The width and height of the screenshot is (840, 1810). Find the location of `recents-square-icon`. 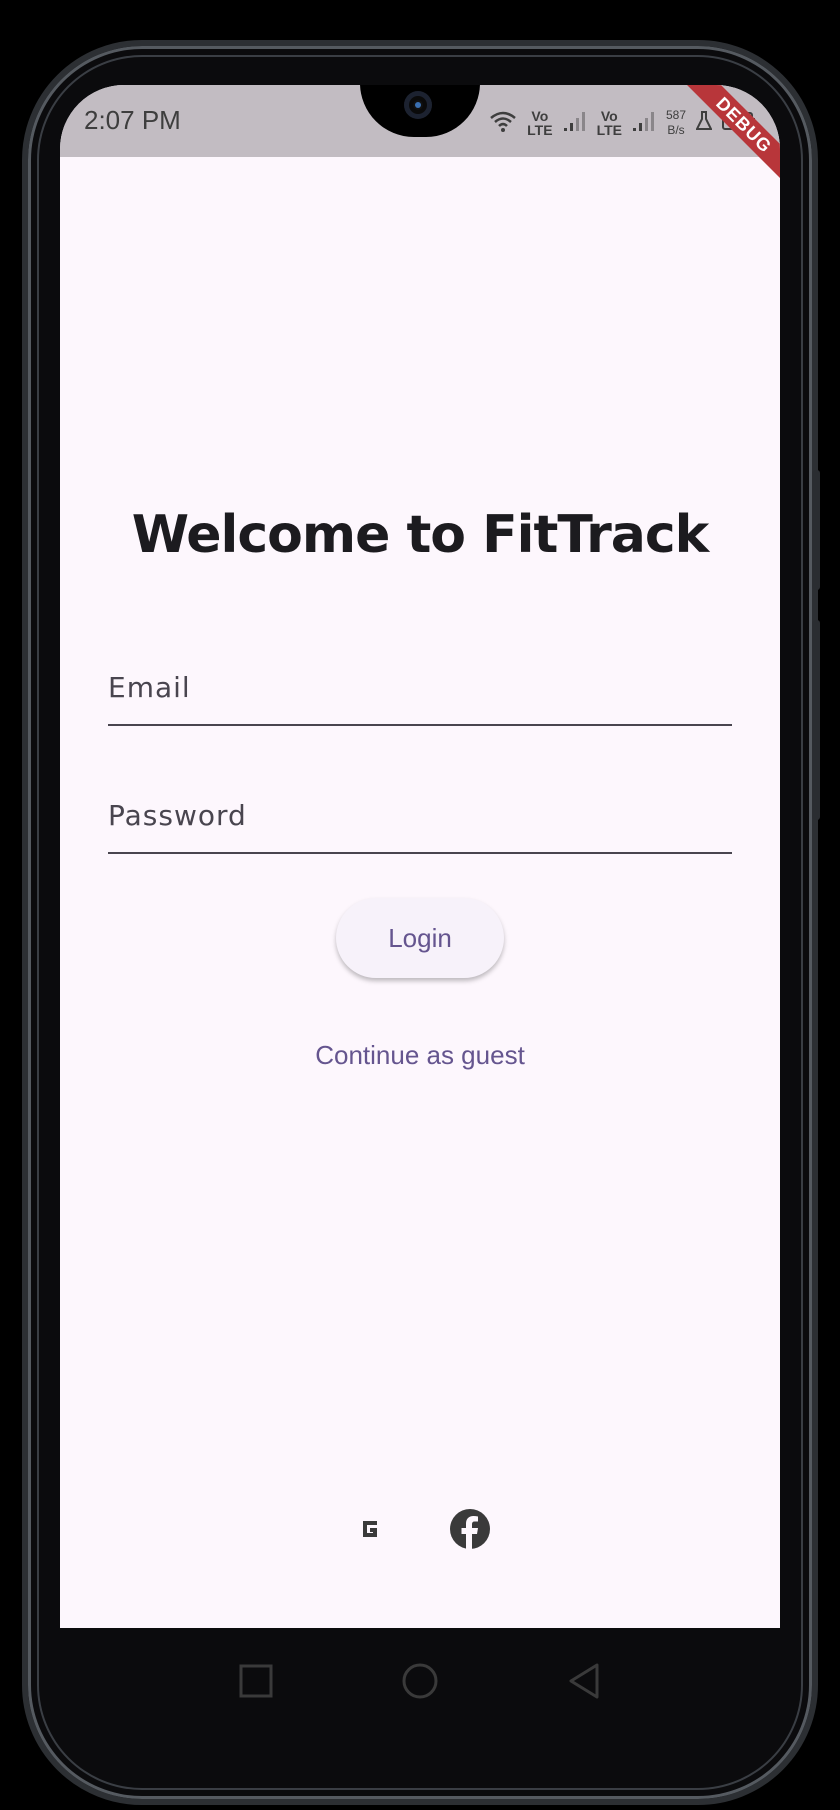

recents-square-icon is located at coordinates (256, 1683).